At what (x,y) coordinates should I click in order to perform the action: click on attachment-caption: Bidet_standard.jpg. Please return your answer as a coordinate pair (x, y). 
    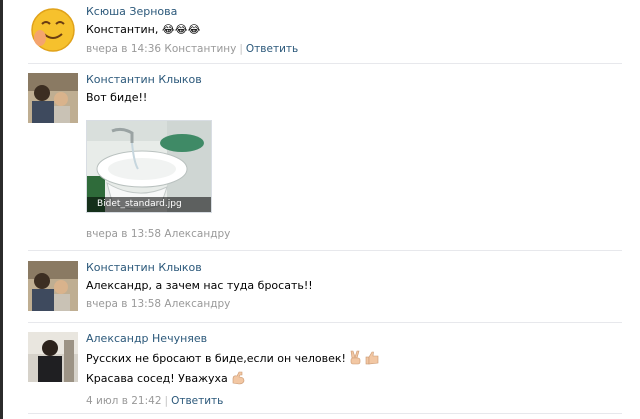
    Looking at the image, I should click on (149, 204).